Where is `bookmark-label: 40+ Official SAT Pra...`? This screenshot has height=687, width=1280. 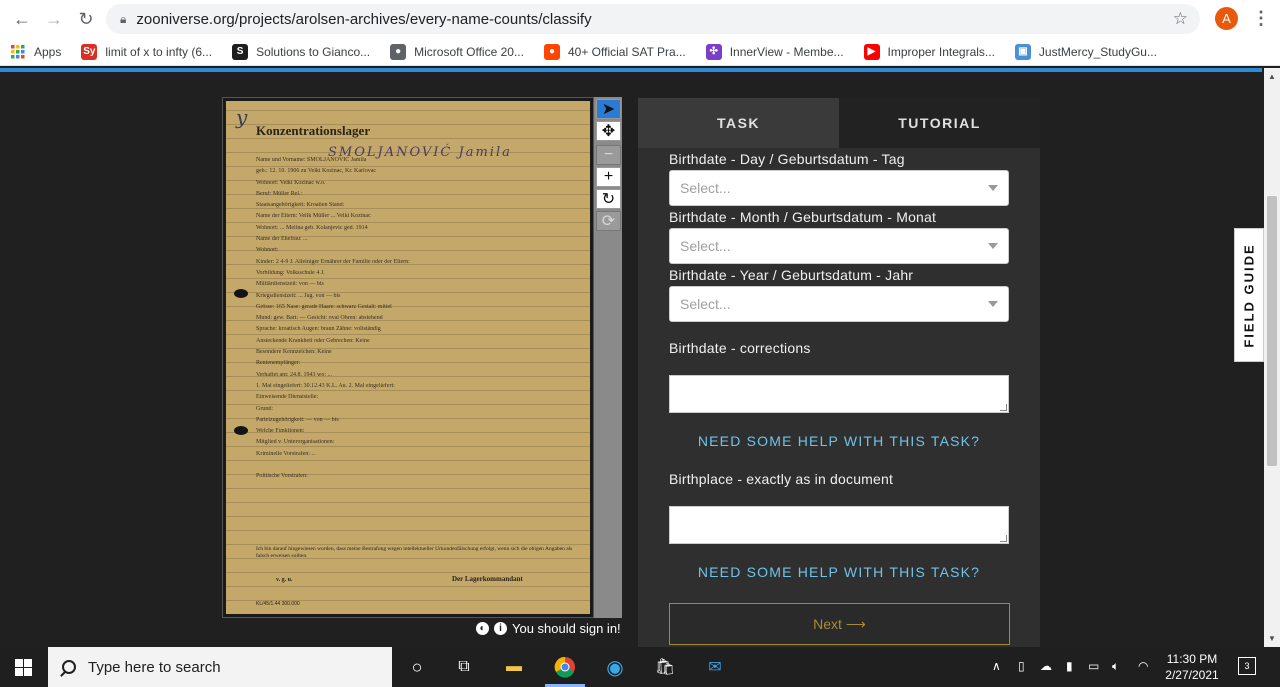
bookmark-label: 40+ Official SAT Pra... is located at coordinates (626, 51).